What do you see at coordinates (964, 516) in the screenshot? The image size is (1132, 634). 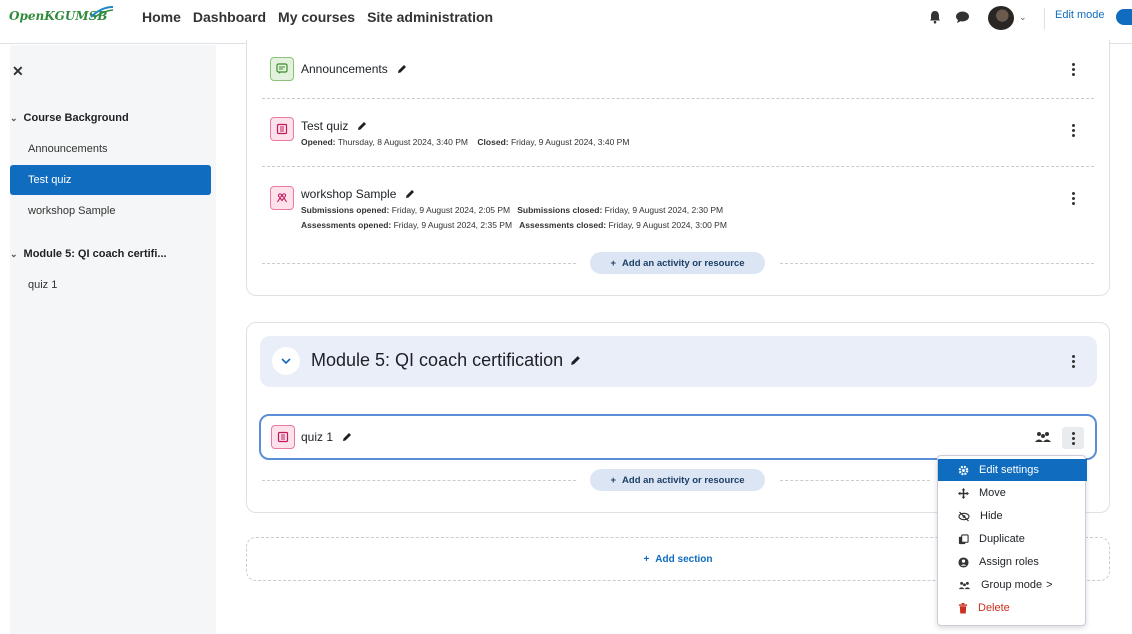 I see `eye-slash-icon` at bounding box center [964, 516].